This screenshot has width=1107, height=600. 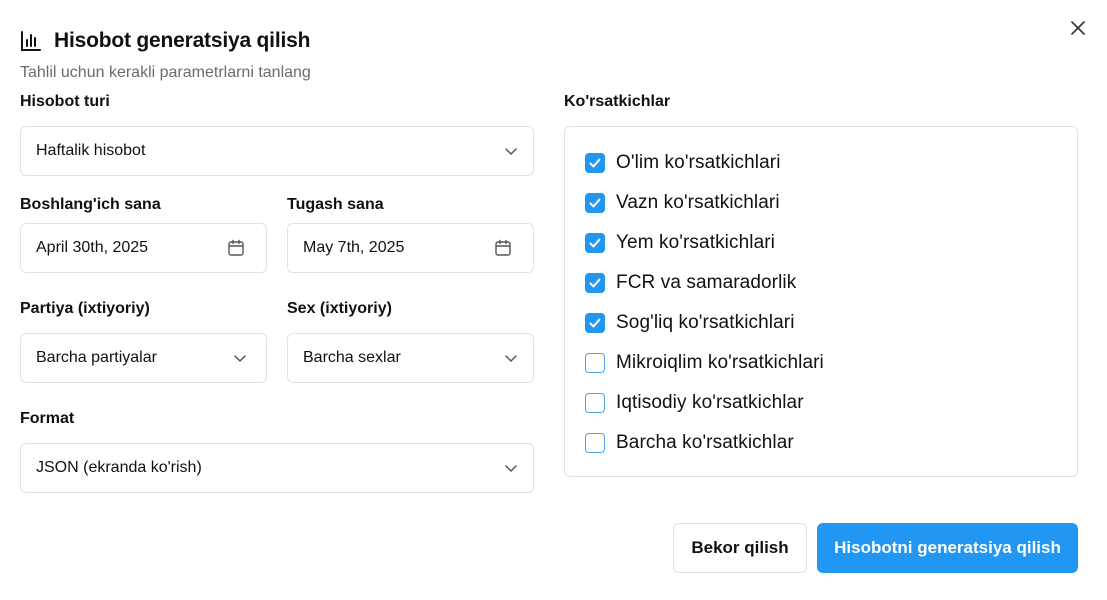 What do you see at coordinates (352, 357) in the screenshot?
I see `sex-value: Barcha sexlar` at bounding box center [352, 357].